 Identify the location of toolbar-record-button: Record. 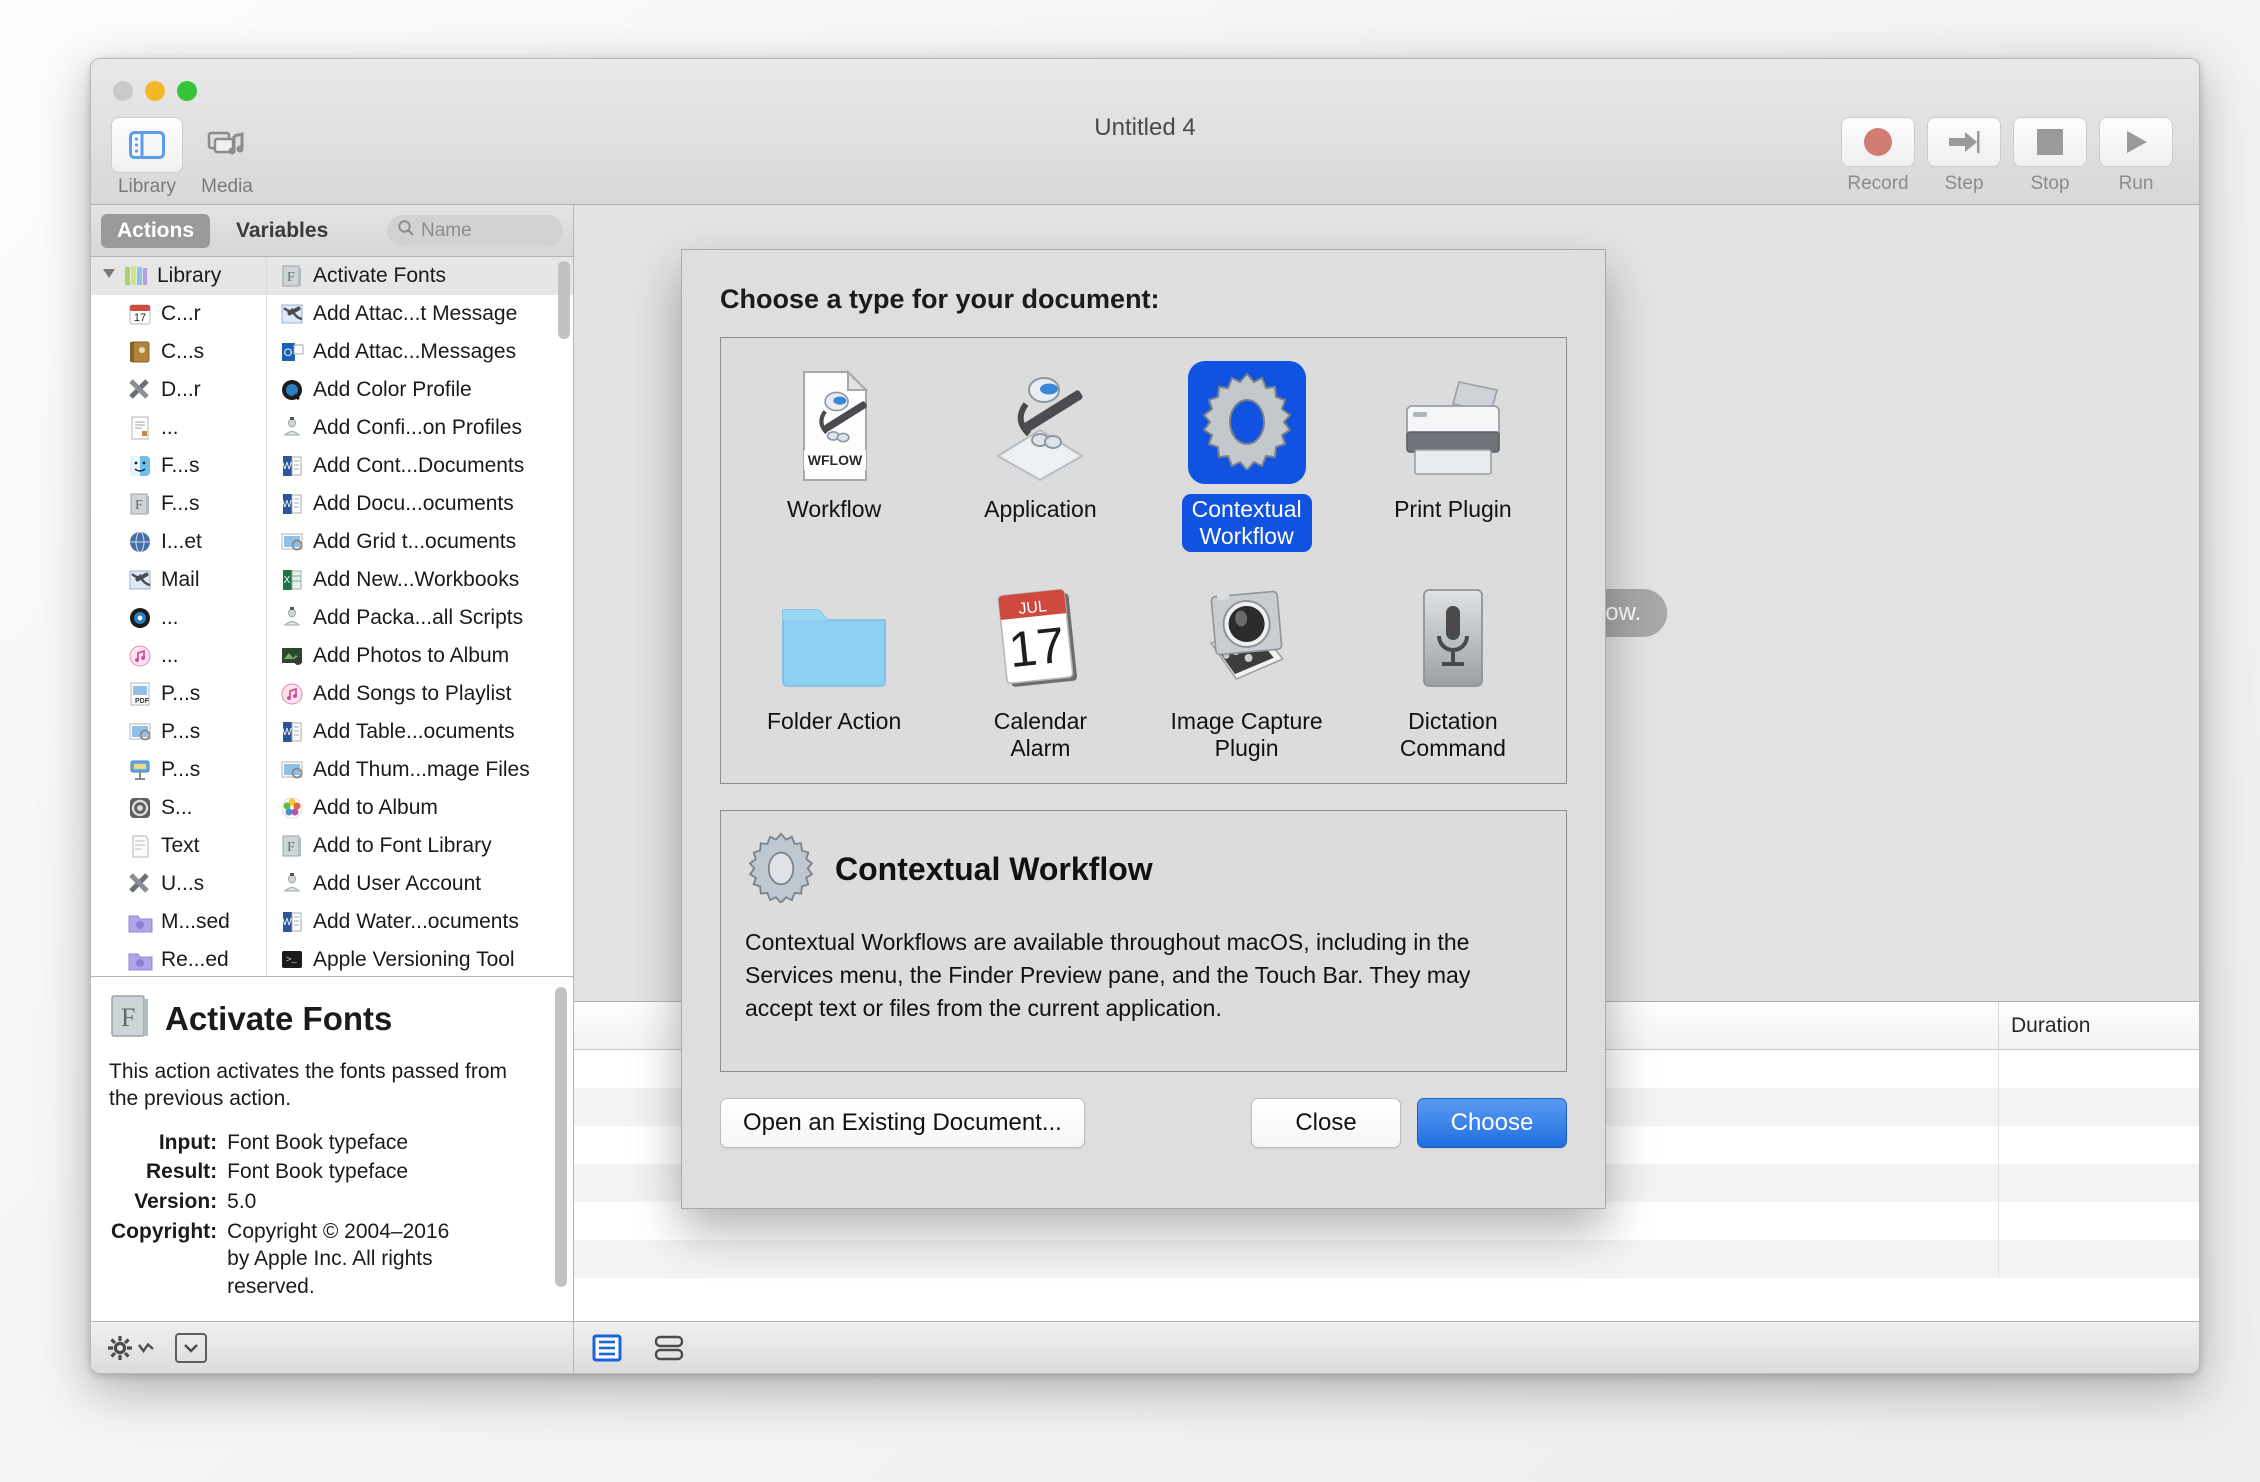
(1878, 156).